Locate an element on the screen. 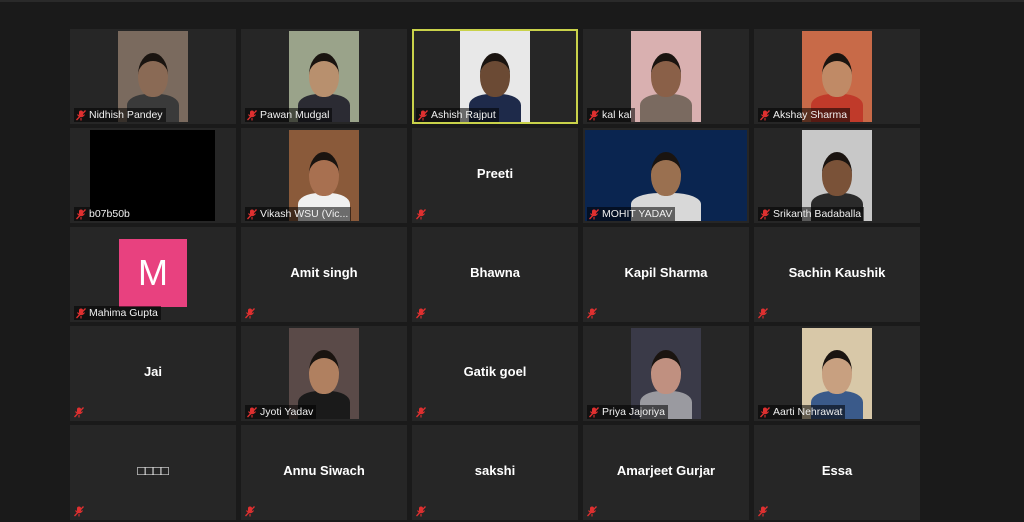 Image resolution: width=1024 pixels, height=522 pixels. participant-display-name: Jai is located at coordinates (153, 371).